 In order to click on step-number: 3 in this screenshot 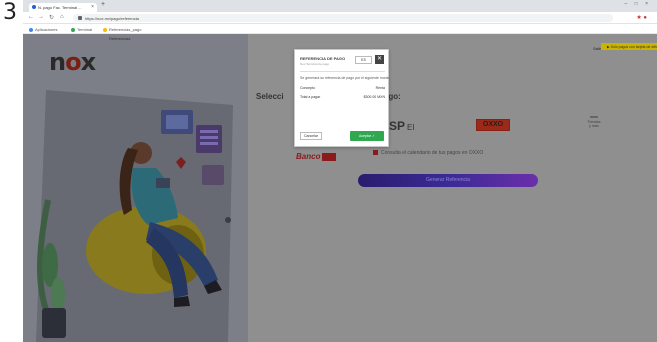, I will do `click(10, 12)`.